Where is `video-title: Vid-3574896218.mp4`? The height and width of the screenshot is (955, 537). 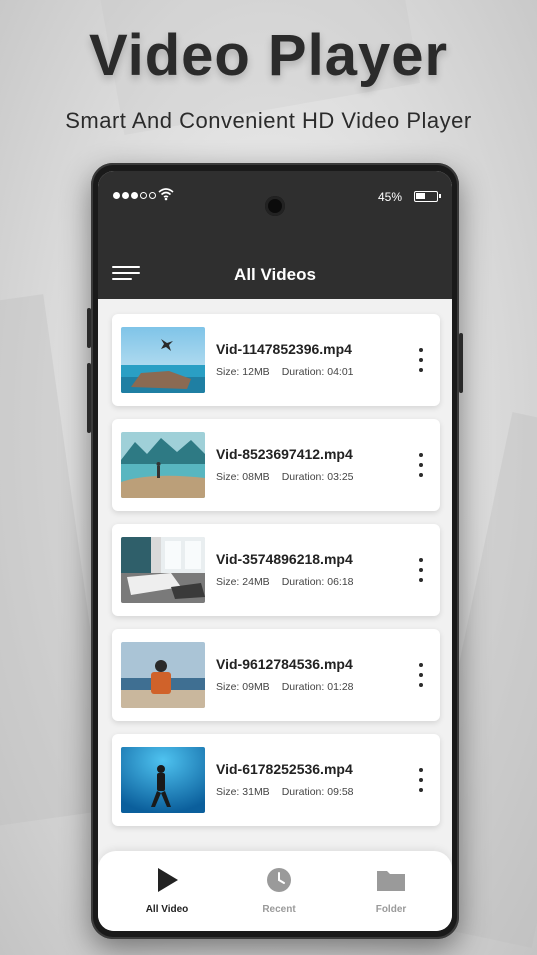
video-title: Vid-3574896218.mp4 is located at coordinates (284, 559).